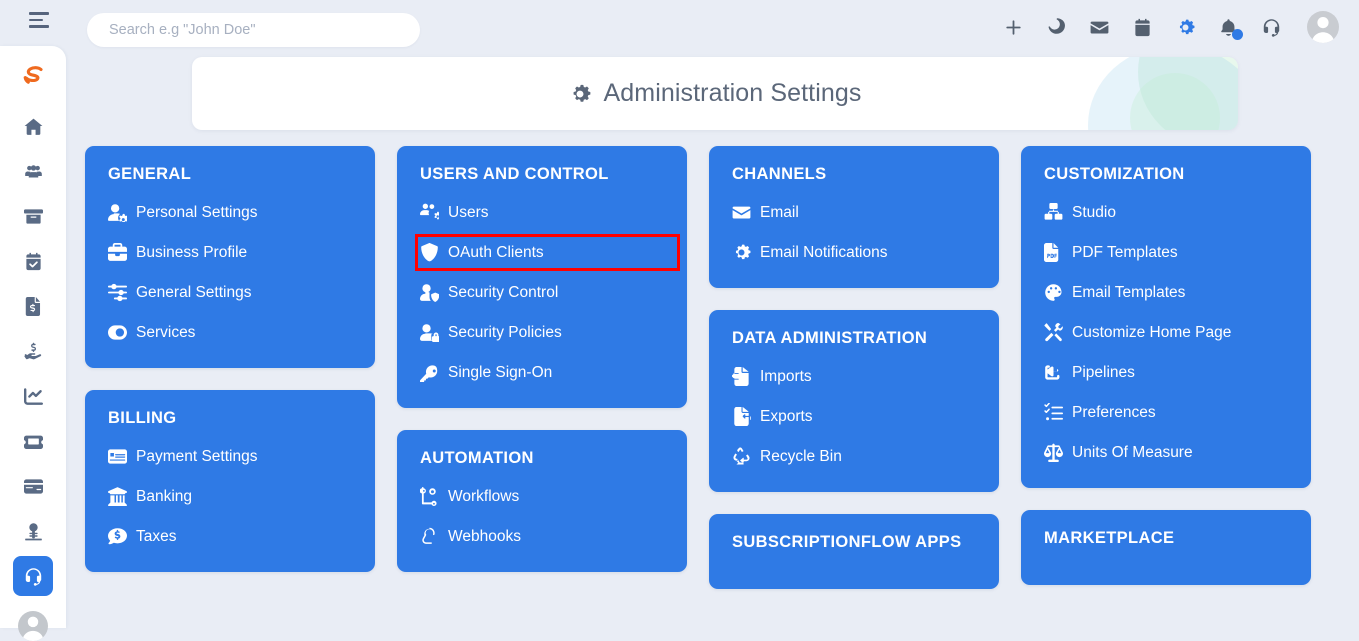 Image resolution: width=1359 pixels, height=641 pixels. I want to click on settings-link-customize-home-page: Customize Home Page, so click(1167, 332).